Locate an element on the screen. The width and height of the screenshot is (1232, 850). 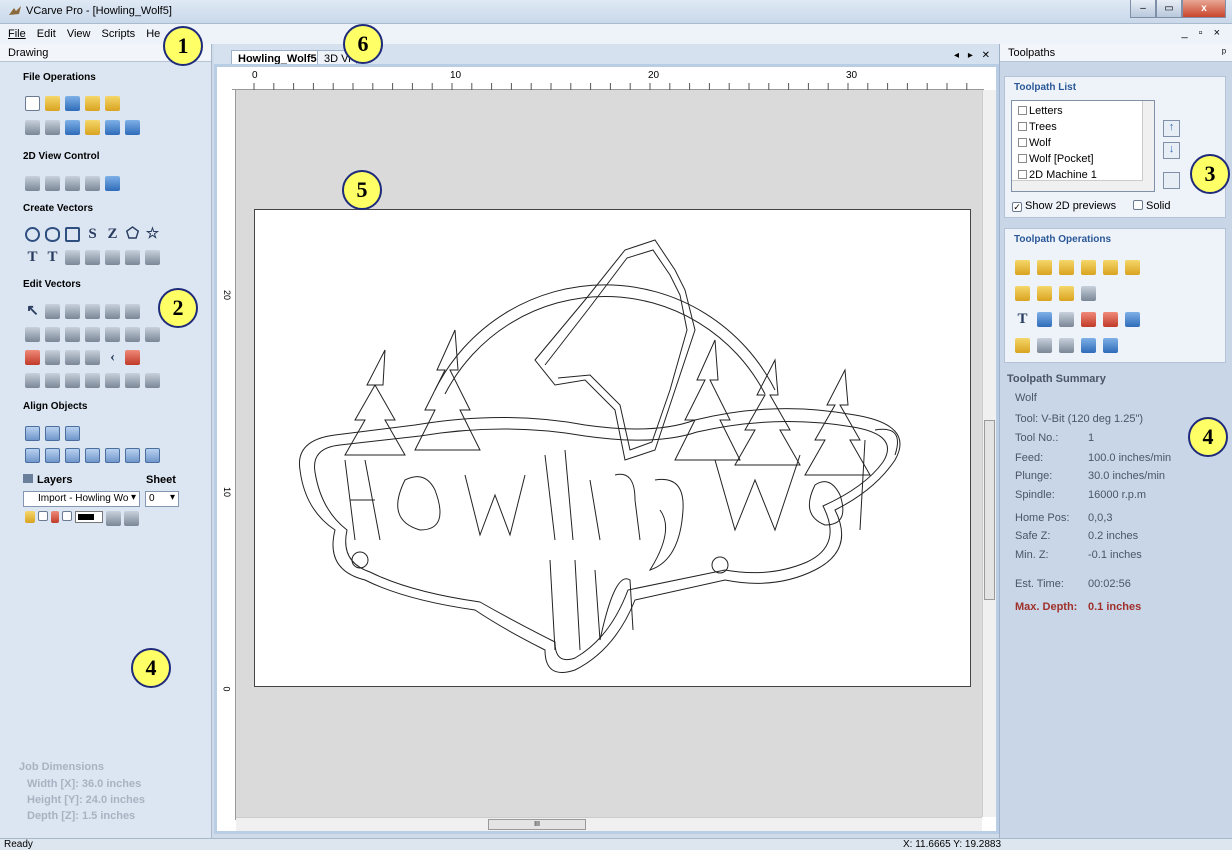
sheet-dropdown: 0 ▾ is located at coordinates (162, 499).